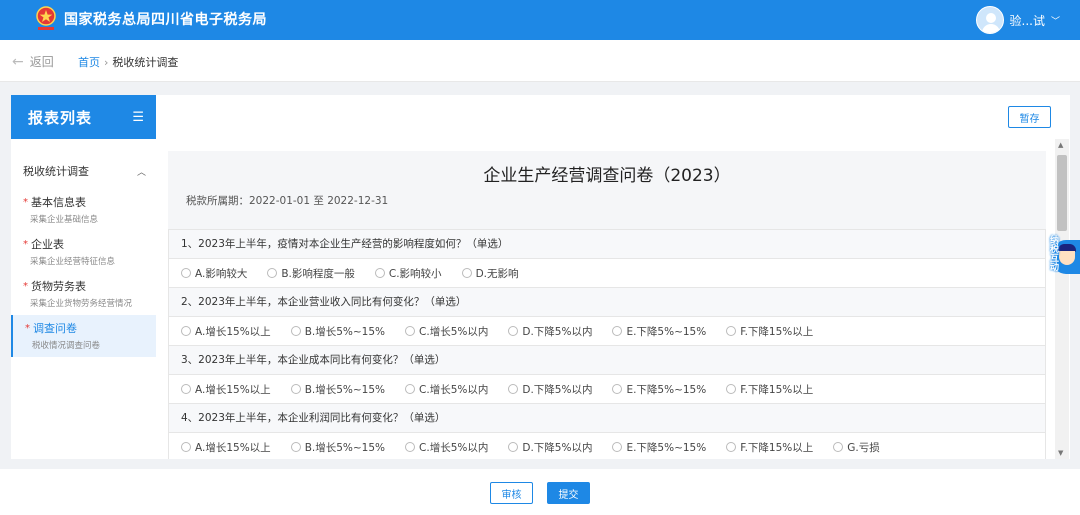  I want to click on support-widget: 纳税互动, so click(1060, 254).